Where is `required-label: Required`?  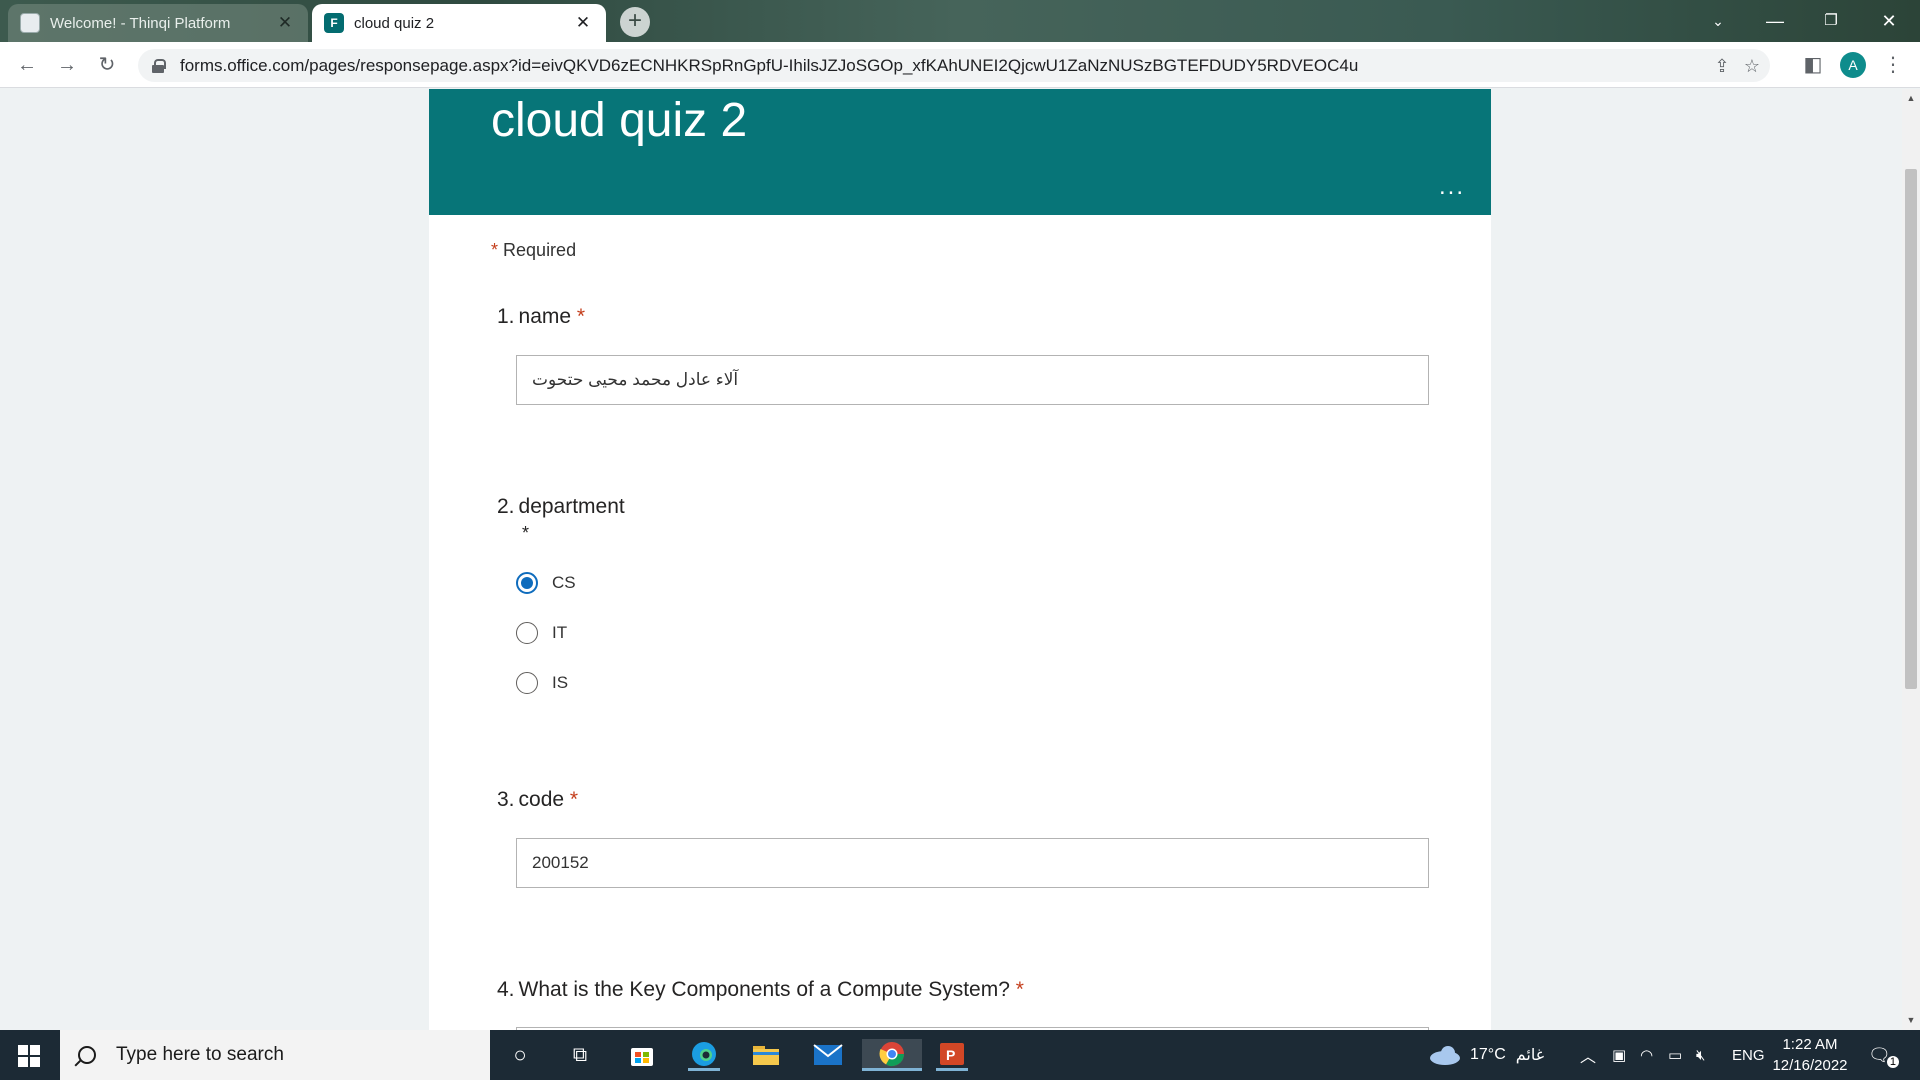 required-label: Required is located at coordinates (540, 250).